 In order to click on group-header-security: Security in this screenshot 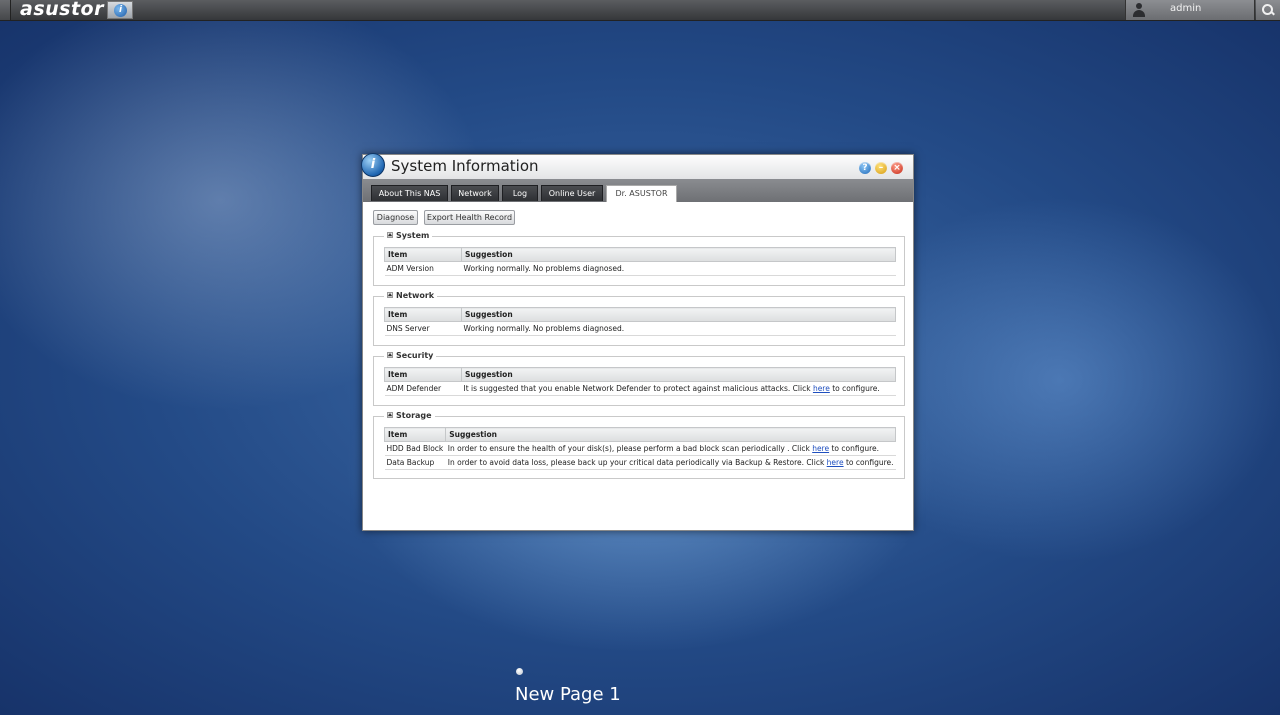, I will do `click(410, 356)`.